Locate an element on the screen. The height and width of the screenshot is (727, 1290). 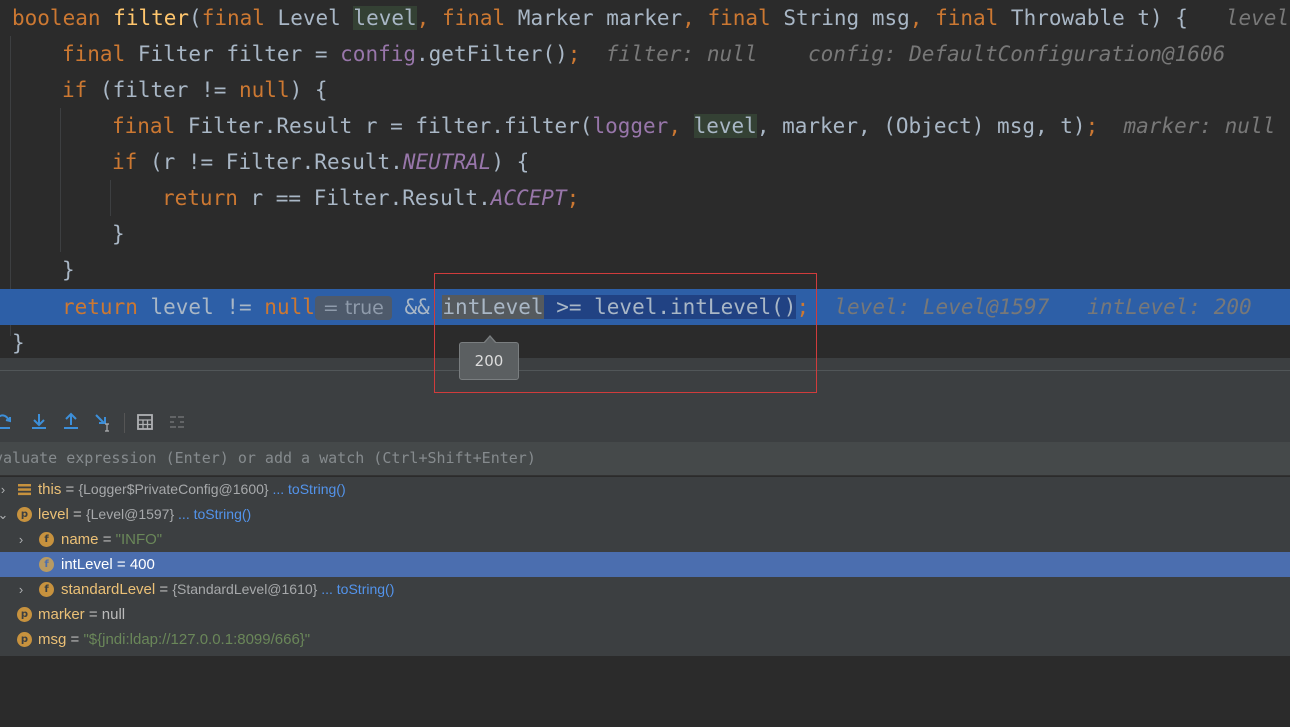
code-text: Throwable t) { is located at coordinates (1093, 18).